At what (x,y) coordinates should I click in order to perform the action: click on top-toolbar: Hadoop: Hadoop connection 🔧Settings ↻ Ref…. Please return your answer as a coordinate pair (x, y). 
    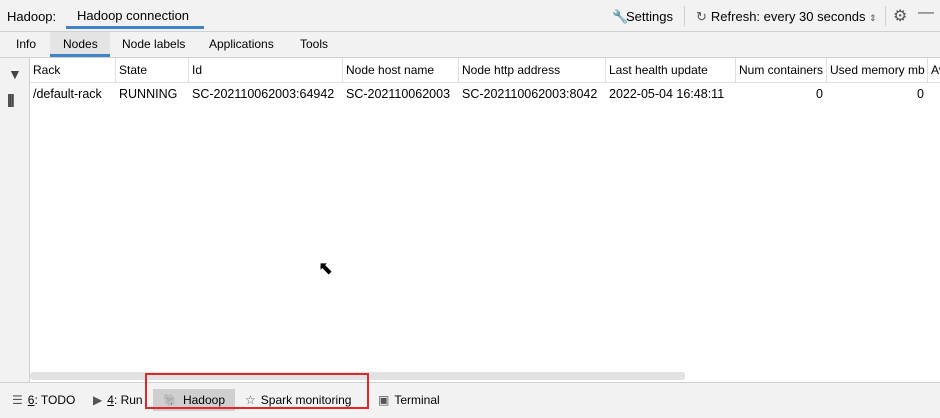
    Looking at the image, I should click on (470, 16).